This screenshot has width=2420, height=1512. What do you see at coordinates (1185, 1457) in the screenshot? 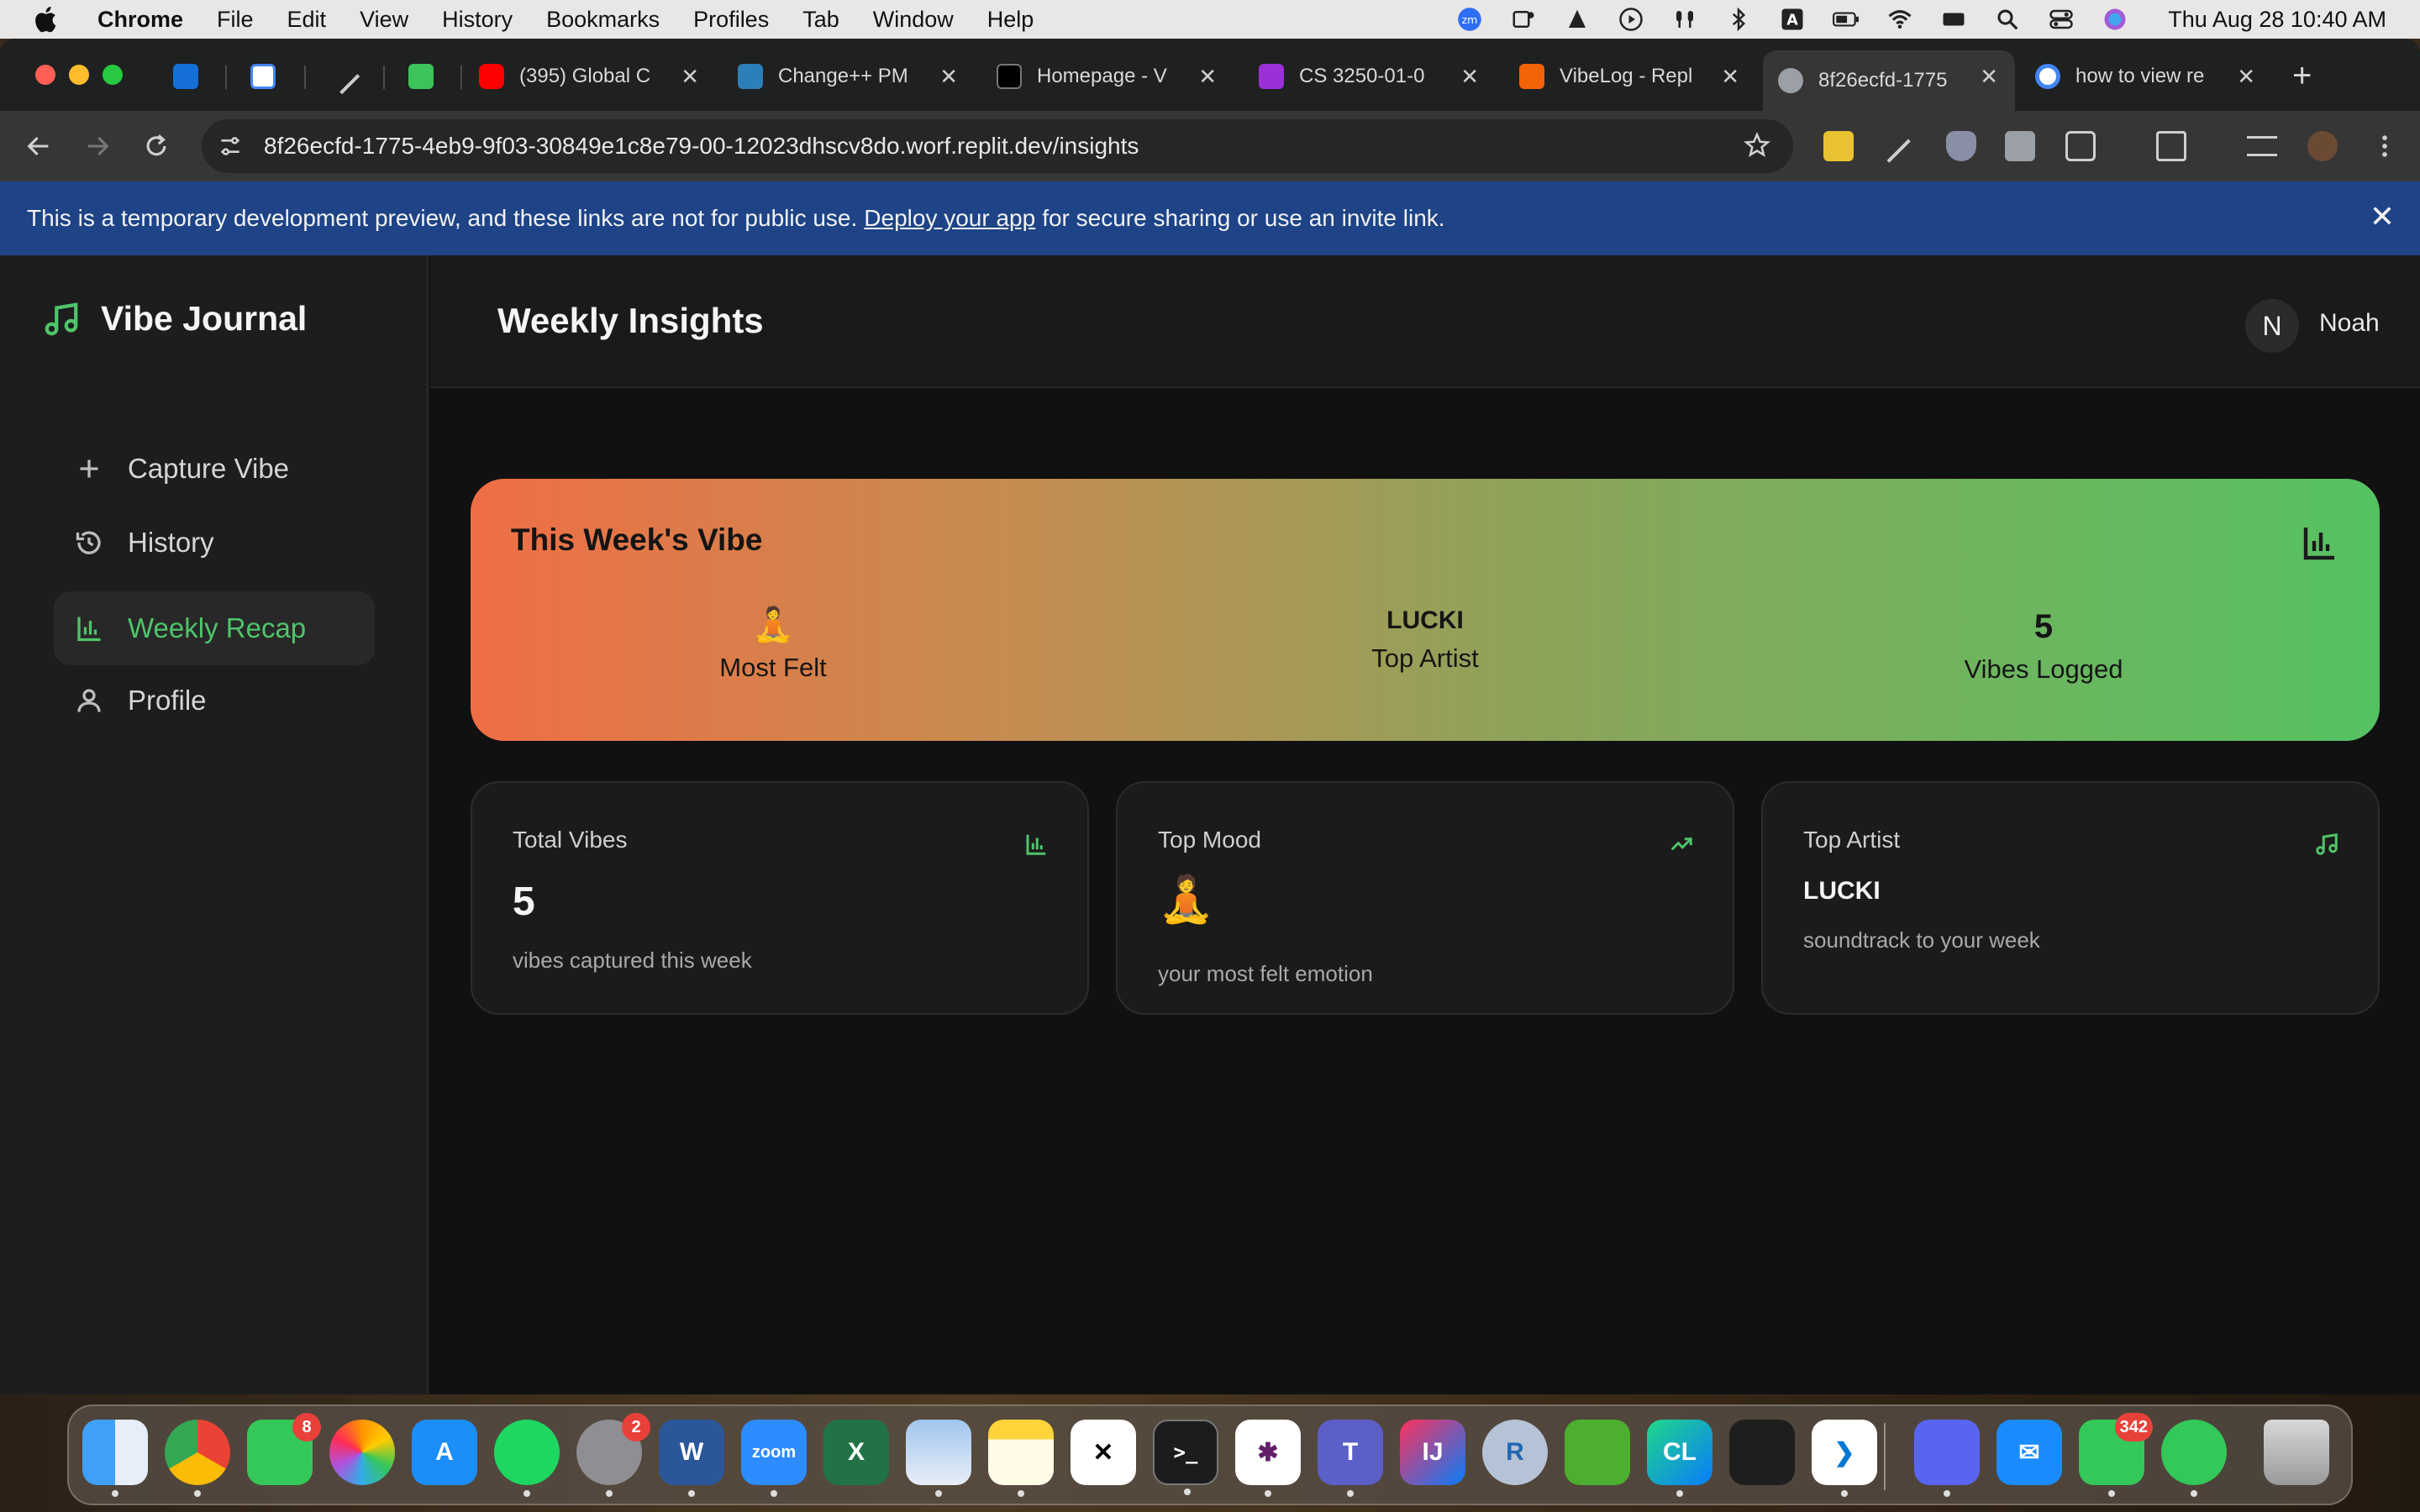
I see `terminal-icon: >_` at bounding box center [1185, 1457].